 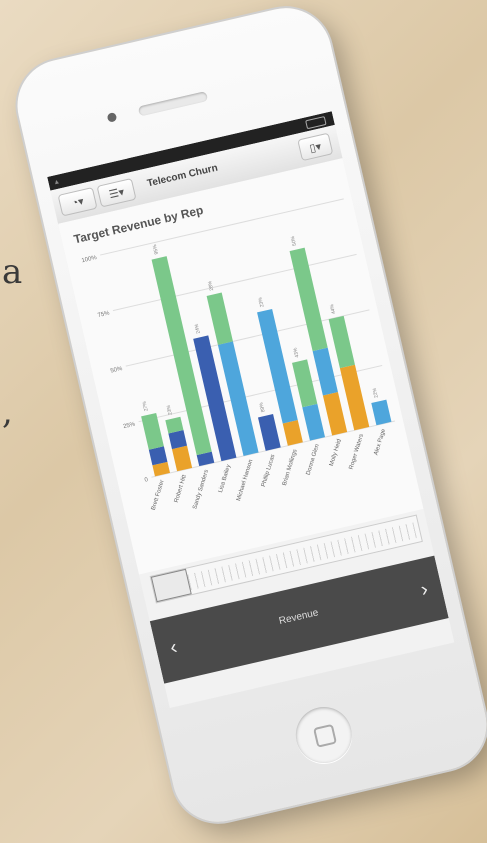 What do you see at coordinates (130, 425) in the screenshot?
I see `y-tick-label: 25%` at bounding box center [130, 425].